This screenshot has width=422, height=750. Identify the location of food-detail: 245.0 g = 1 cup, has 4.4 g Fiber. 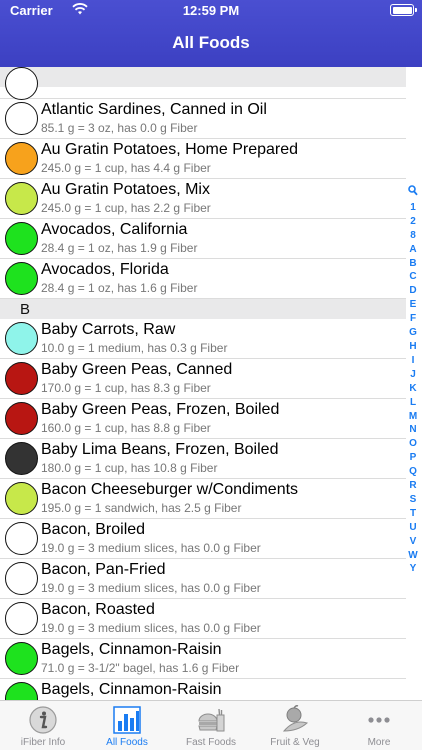
(126, 168).